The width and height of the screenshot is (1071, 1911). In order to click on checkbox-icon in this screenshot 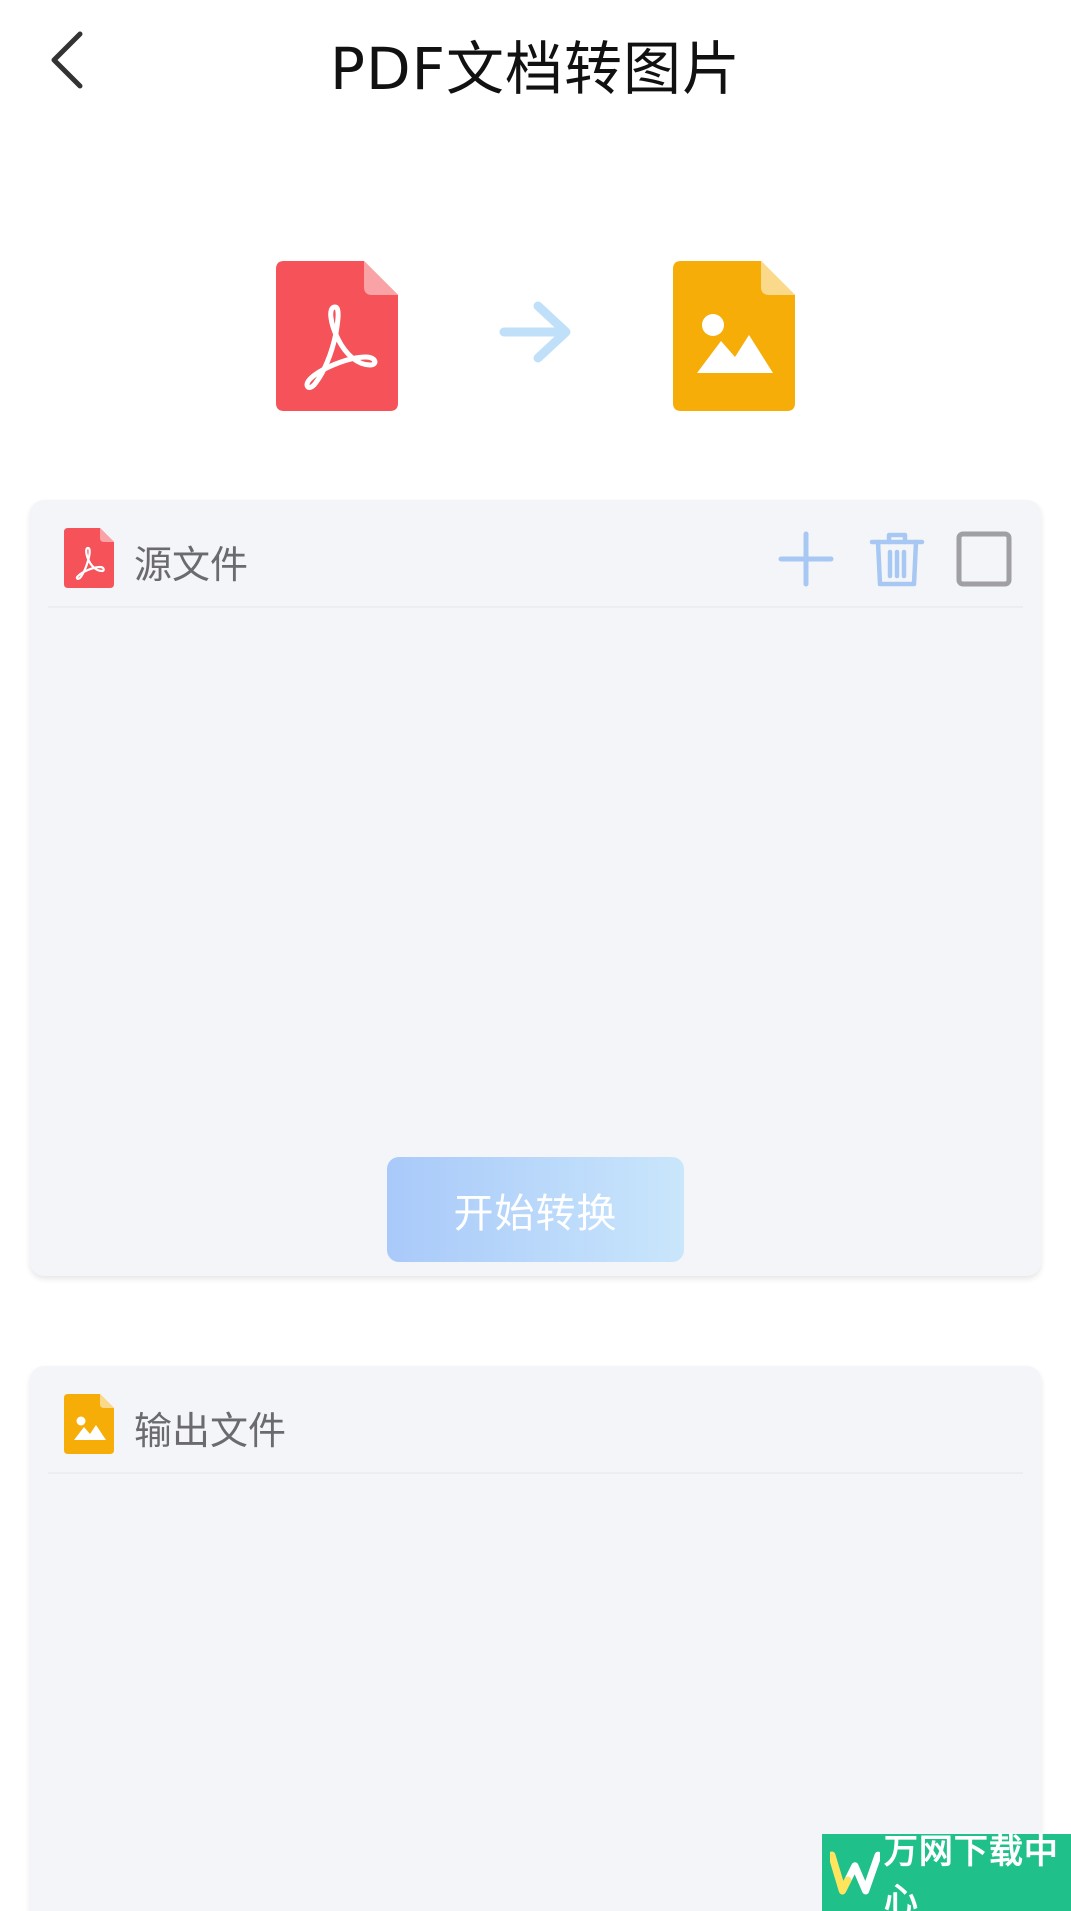, I will do `click(984, 559)`.